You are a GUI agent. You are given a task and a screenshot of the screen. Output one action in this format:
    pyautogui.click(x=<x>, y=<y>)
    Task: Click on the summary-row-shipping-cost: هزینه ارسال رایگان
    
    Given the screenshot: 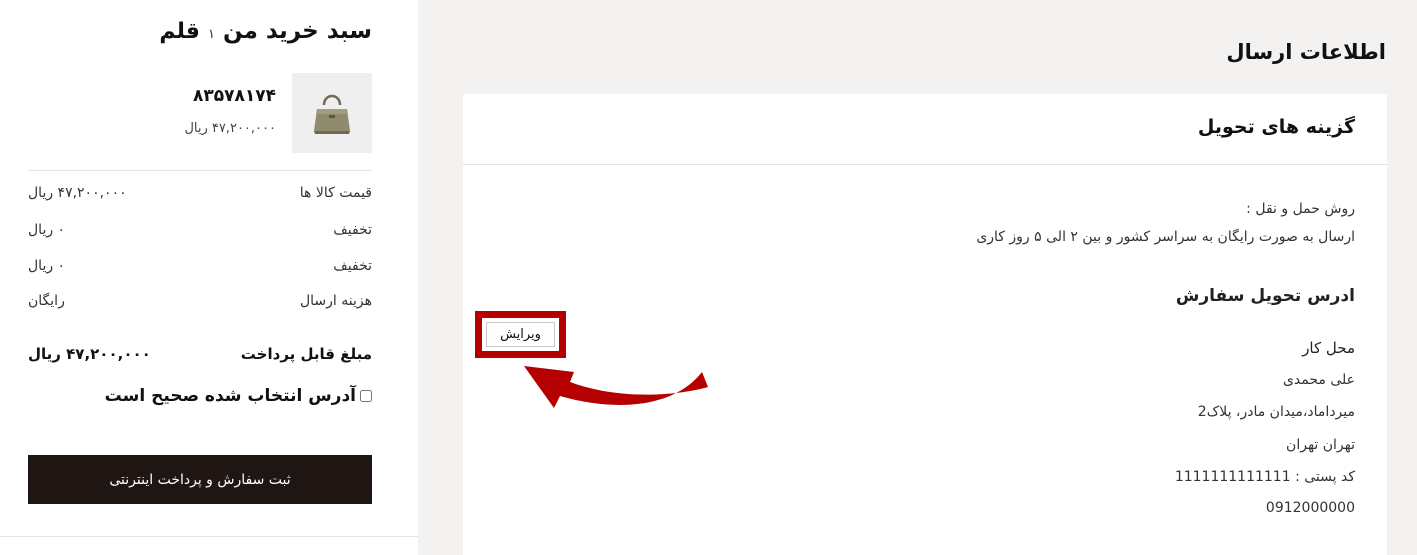 What is the action you would take?
    pyautogui.click(x=200, y=304)
    